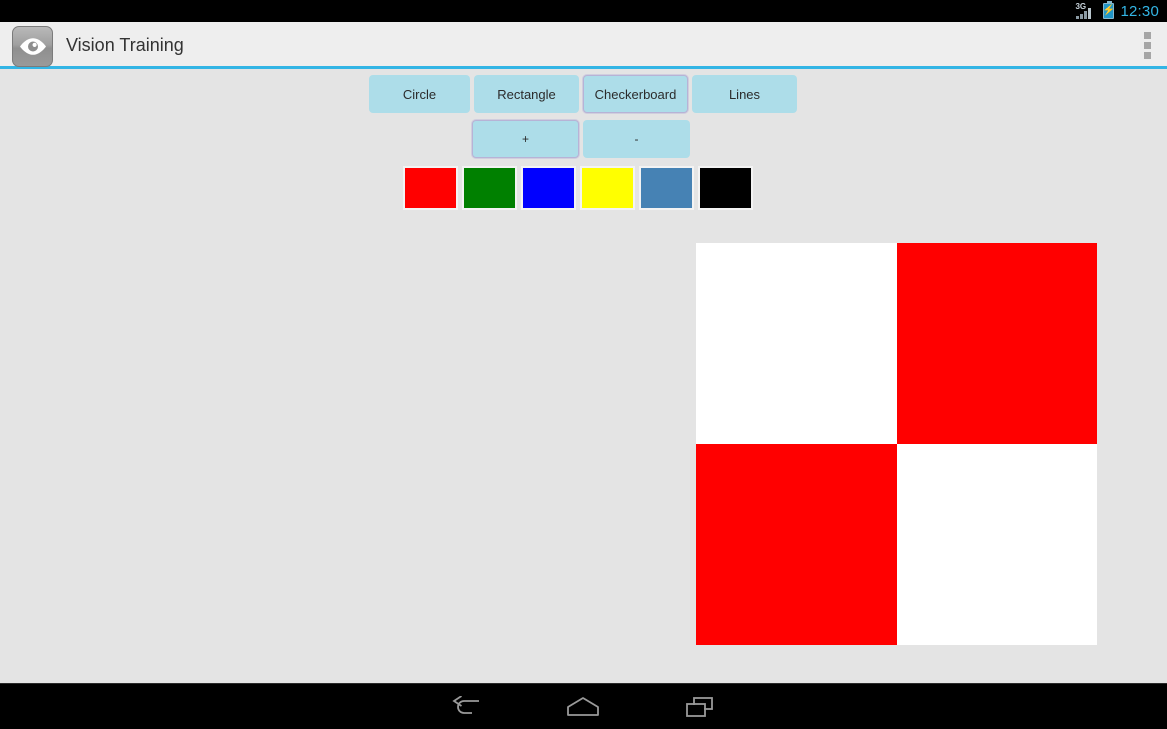 The image size is (1167, 729). What do you see at coordinates (796, 343) in the screenshot?
I see `checker-cell-top-left` at bounding box center [796, 343].